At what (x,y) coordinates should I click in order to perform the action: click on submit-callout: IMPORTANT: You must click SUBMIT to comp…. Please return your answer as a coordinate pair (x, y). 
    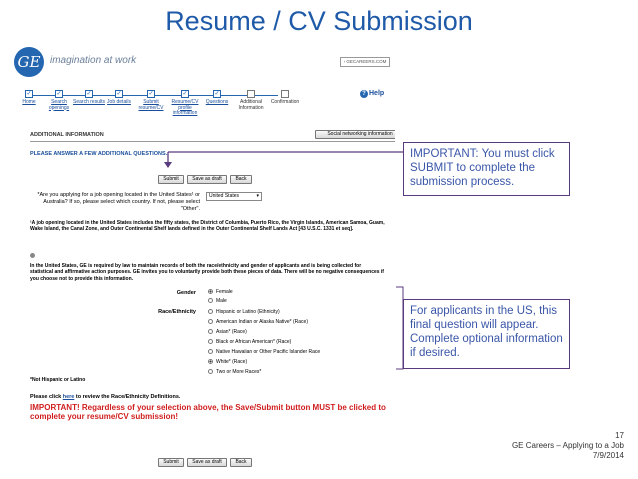
    Looking at the image, I should click on (486, 169).